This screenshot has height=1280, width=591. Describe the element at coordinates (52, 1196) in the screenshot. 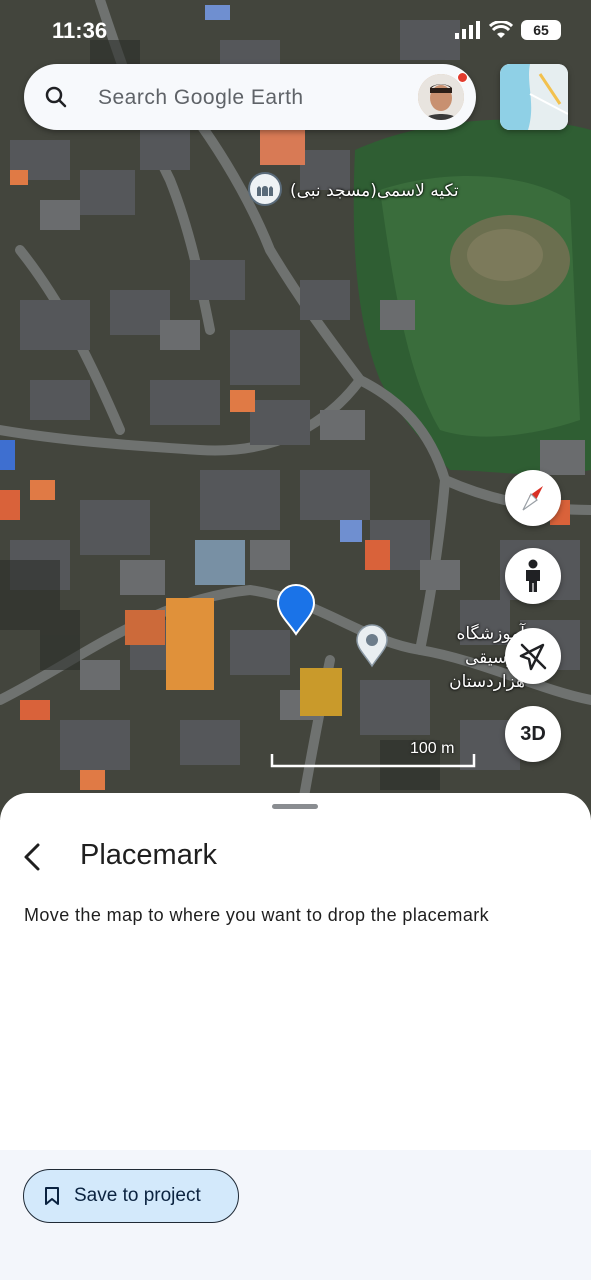

I see `bookmark-icon` at that location.